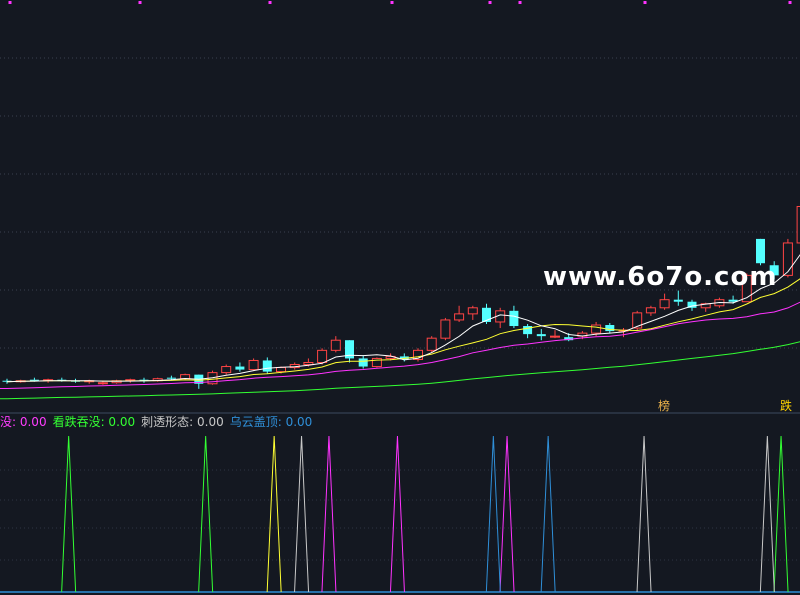 The image size is (800, 595). I want to click on watermark: www.6o7o.com, so click(660, 277).